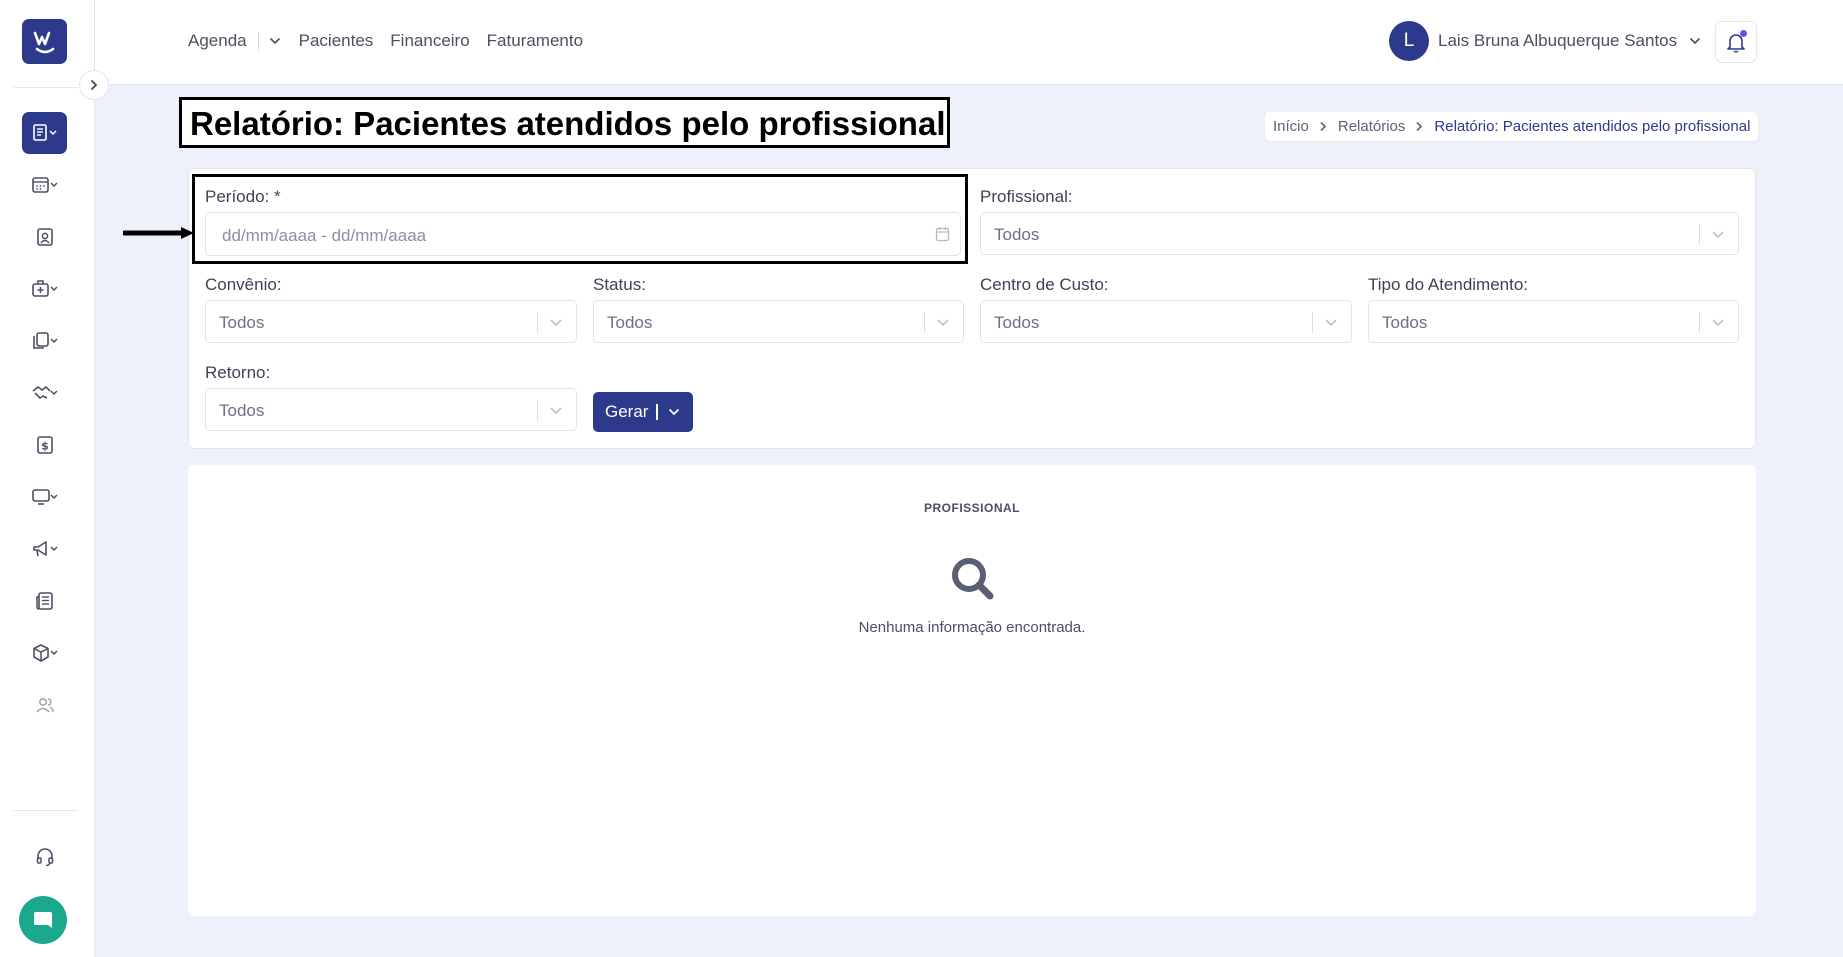 The width and height of the screenshot is (1843, 957). I want to click on centro-custo-select: Todos, so click(1166, 321).